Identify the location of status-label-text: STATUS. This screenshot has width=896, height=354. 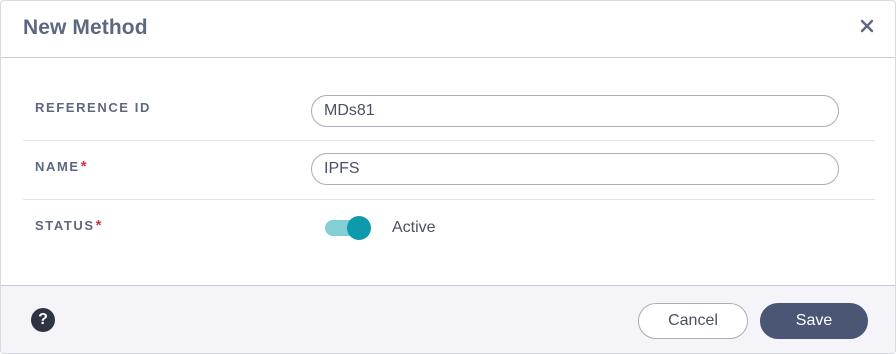
(65, 225).